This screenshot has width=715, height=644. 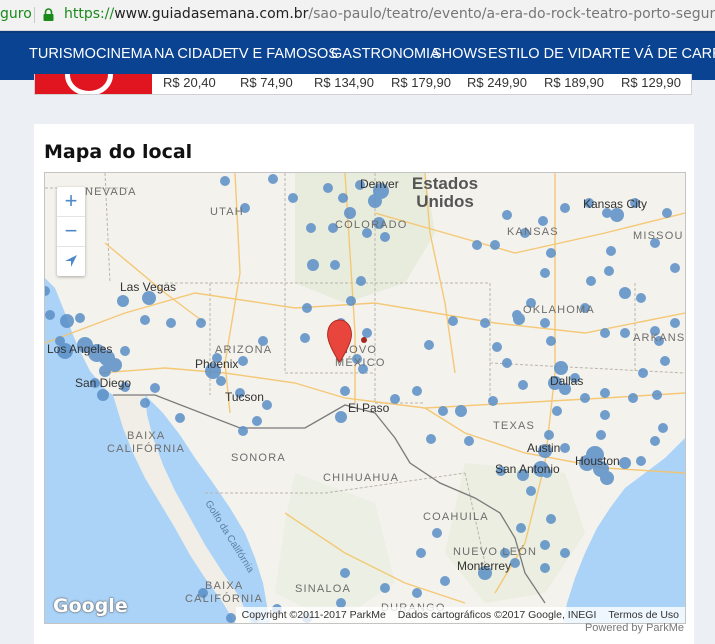 I want to click on nav-item-turismo: TURISMO, so click(x=62, y=54).